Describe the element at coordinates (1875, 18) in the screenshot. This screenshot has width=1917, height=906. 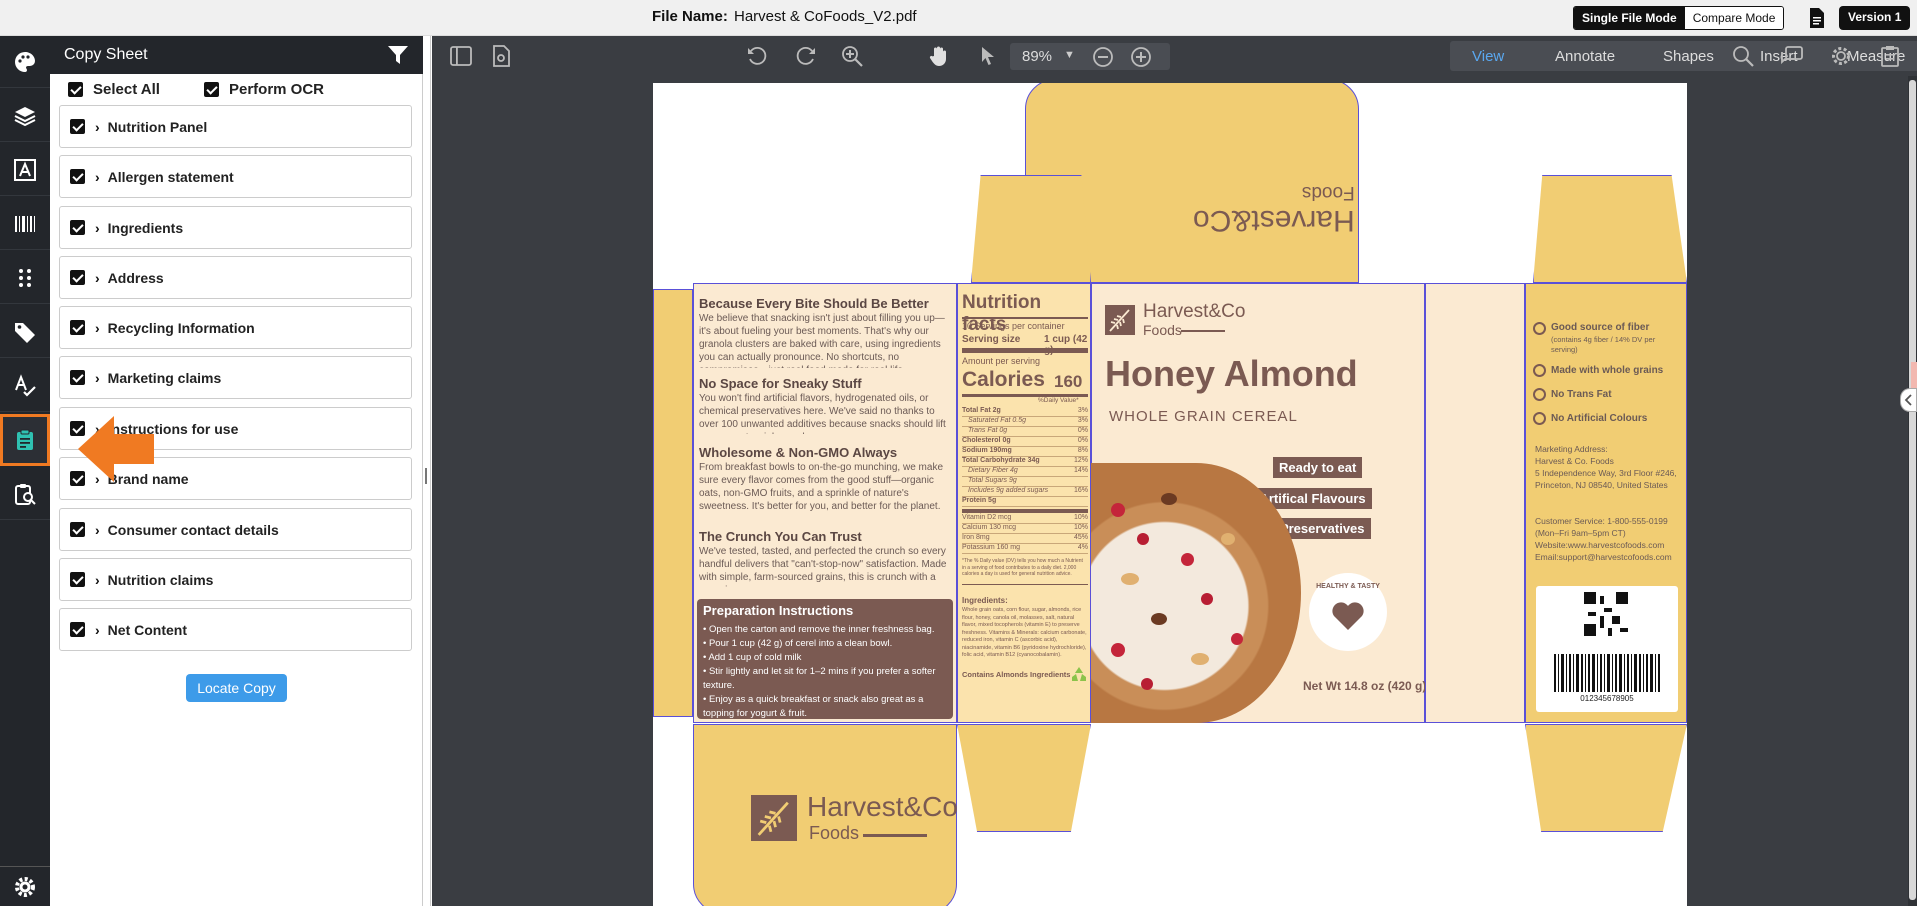
I see `version-badge: Version 1` at that location.